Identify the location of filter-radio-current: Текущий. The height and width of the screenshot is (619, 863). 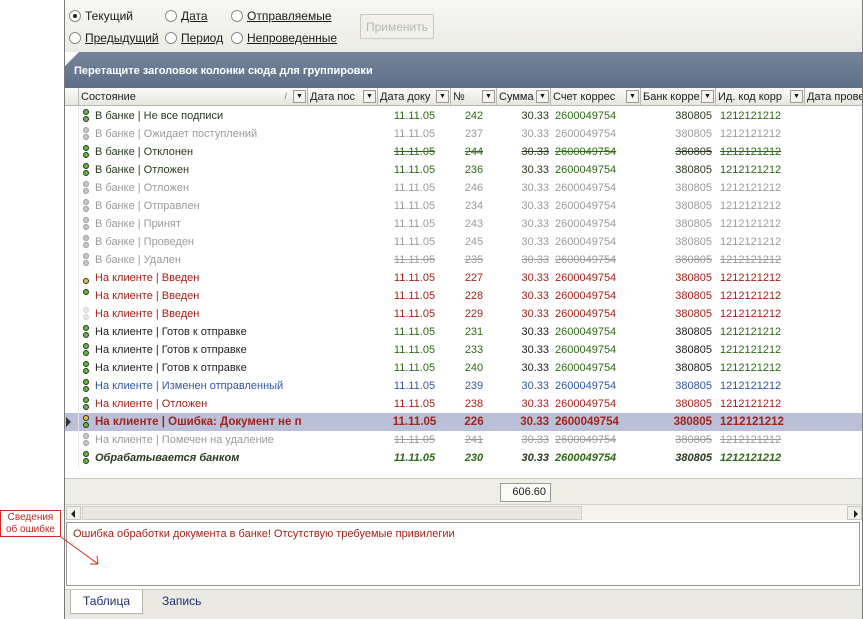
(101, 16).